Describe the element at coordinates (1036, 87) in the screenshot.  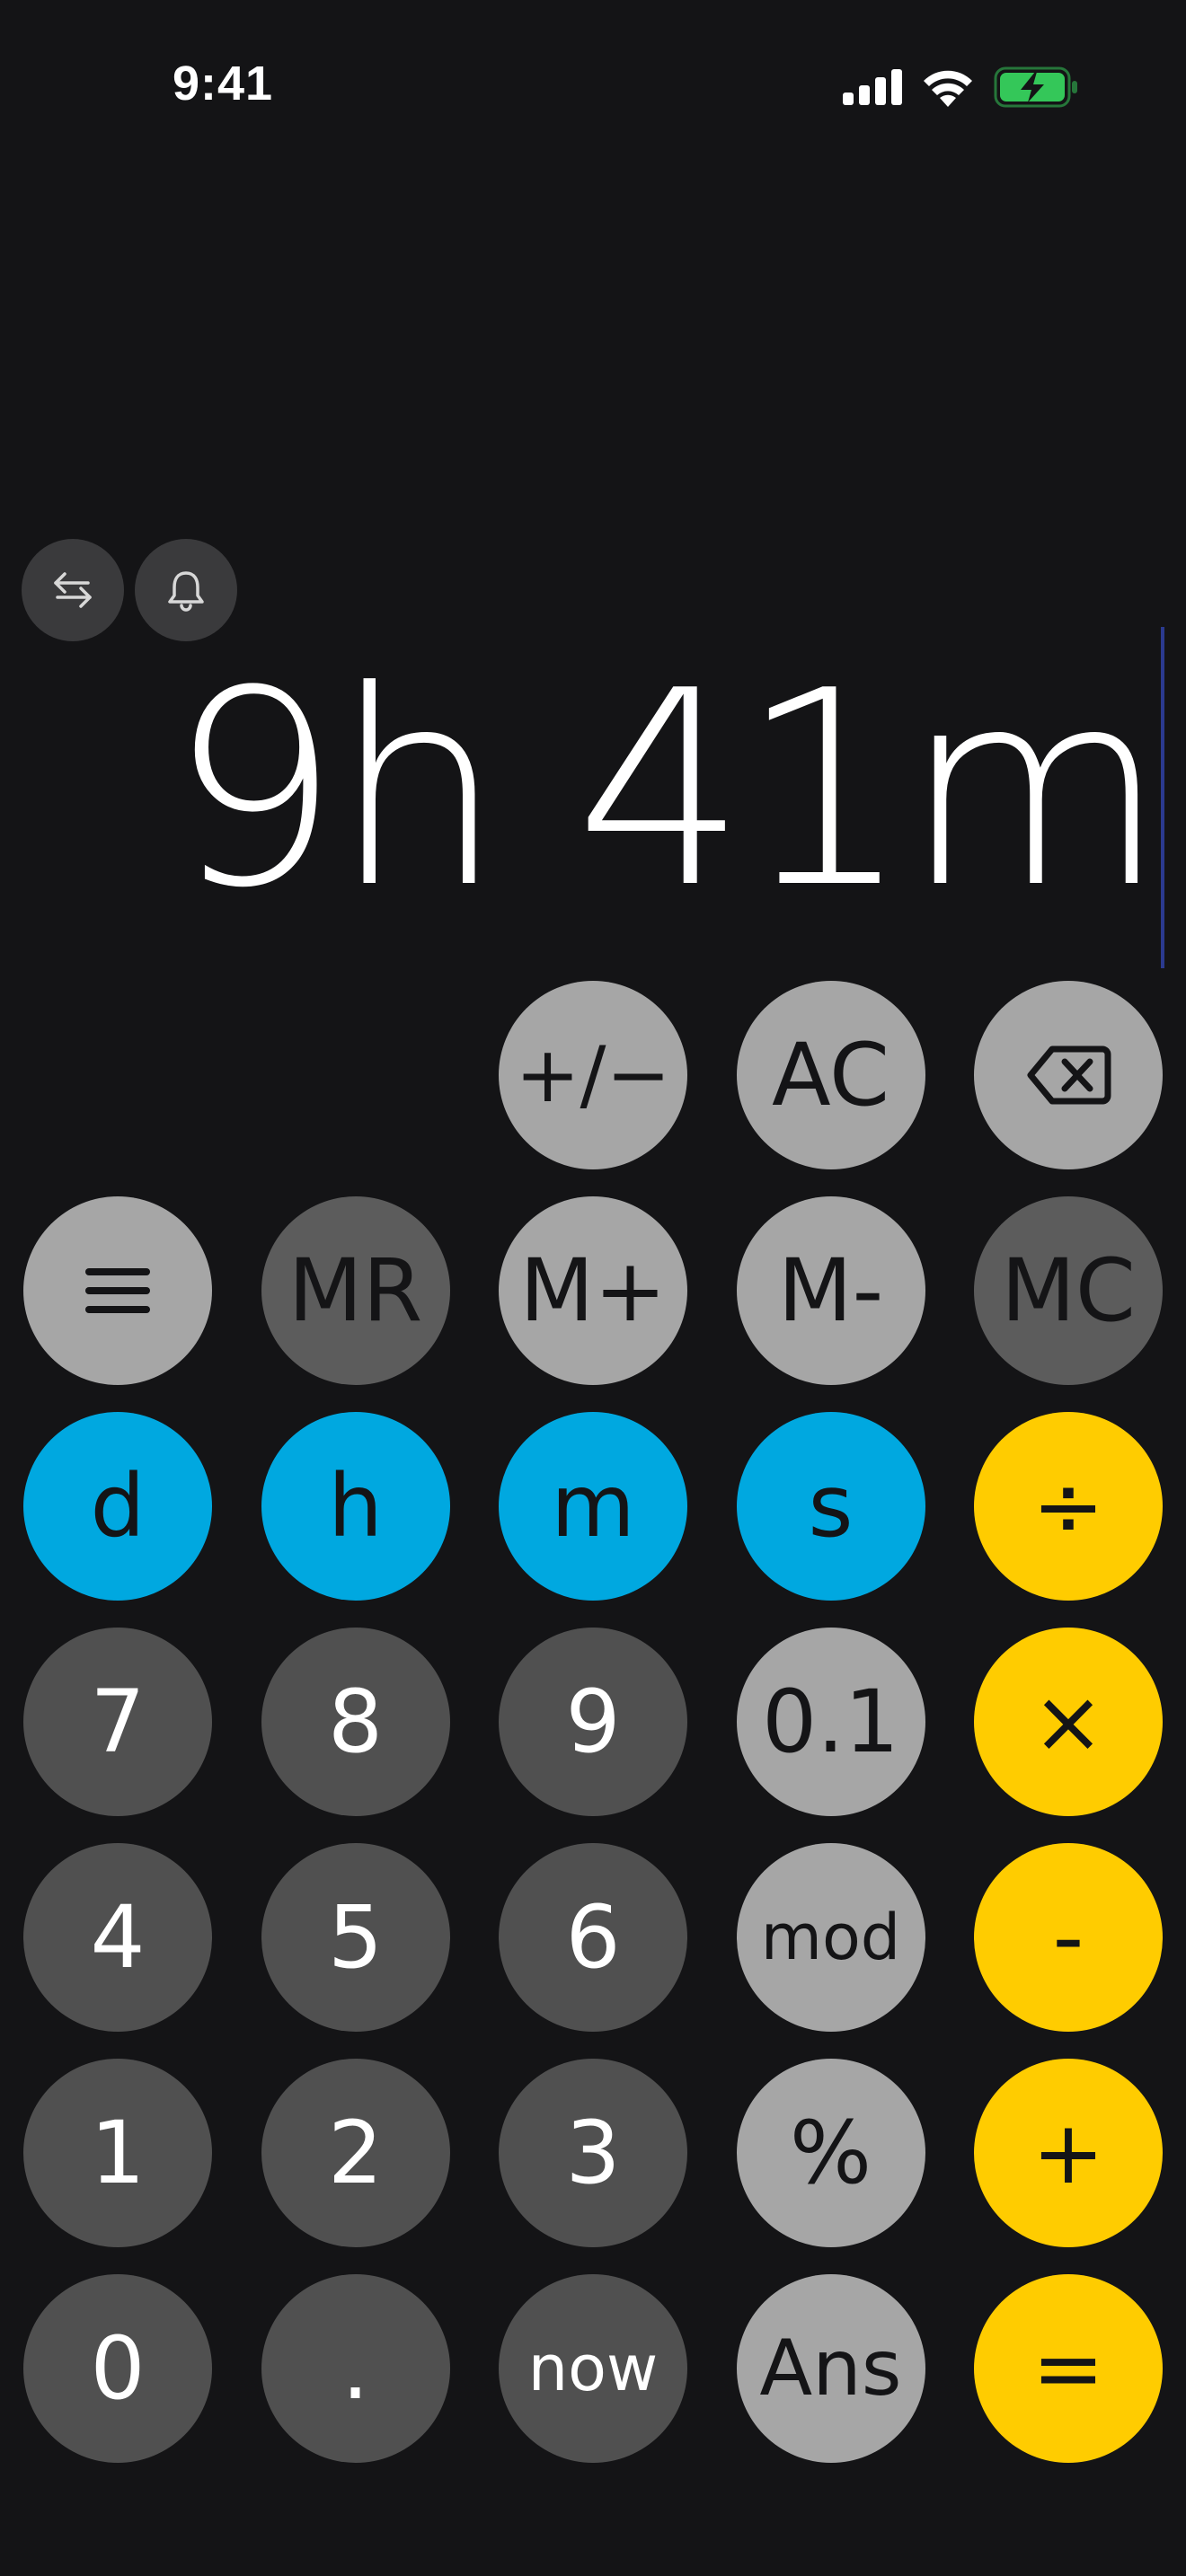
I see `battery-charging-icon` at that location.